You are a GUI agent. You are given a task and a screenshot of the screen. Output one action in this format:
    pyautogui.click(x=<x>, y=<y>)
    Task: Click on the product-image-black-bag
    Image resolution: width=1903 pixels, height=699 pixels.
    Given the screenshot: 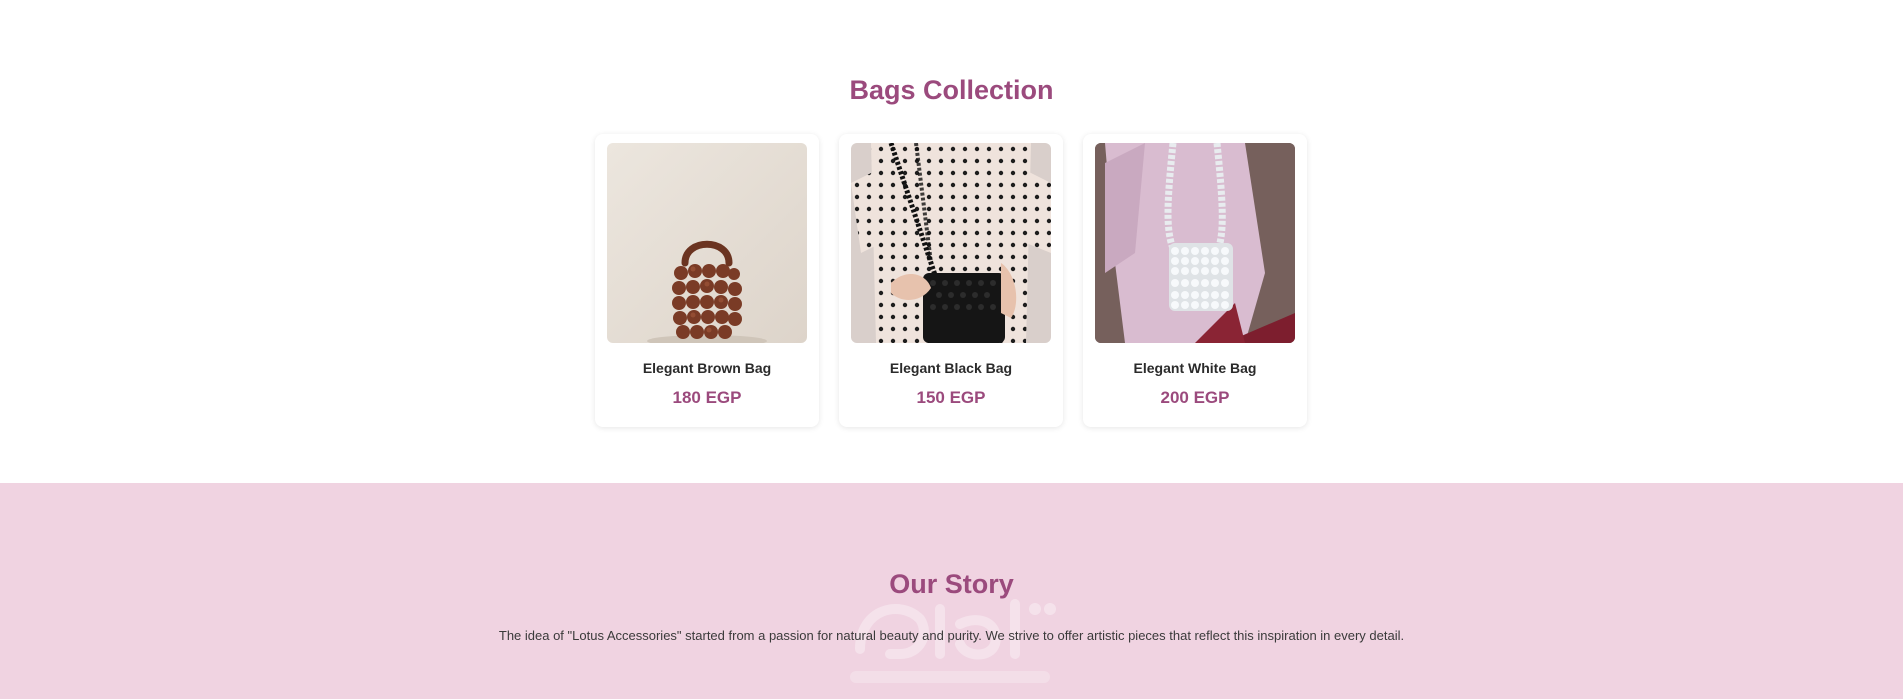 What is the action you would take?
    pyautogui.click(x=951, y=243)
    